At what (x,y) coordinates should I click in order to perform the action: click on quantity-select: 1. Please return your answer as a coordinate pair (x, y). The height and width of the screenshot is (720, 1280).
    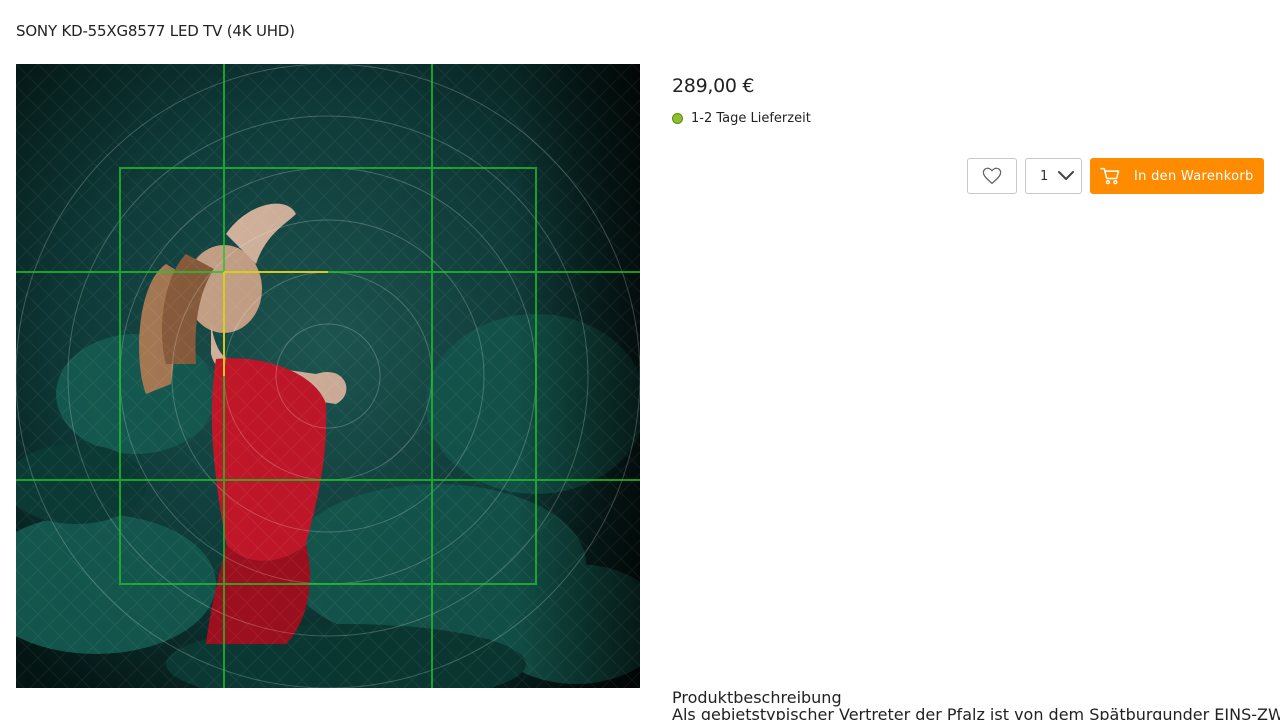
    Looking at the image, I should click on (1053, 176).